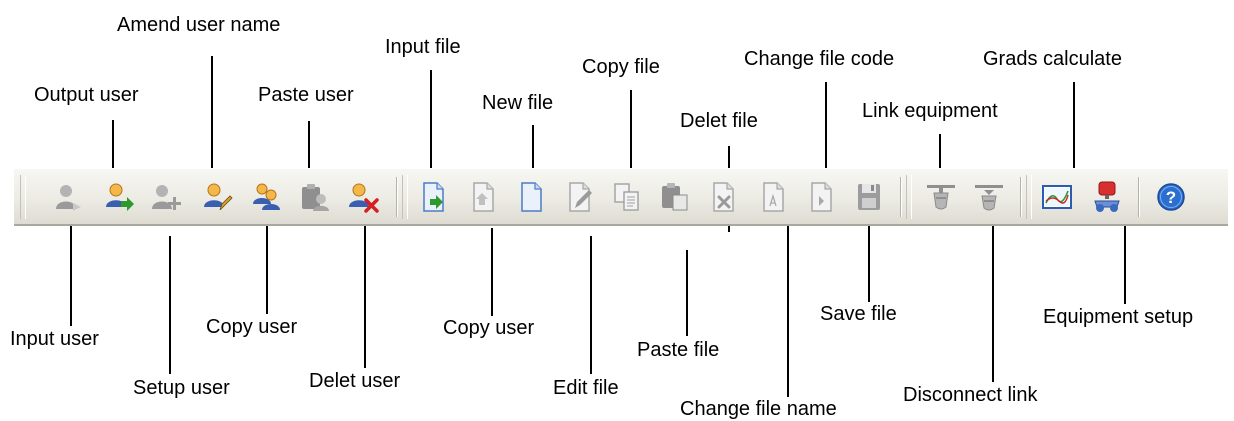 This screenshot has height=421, width=1234. Describe the element at coordinates (181, 388) in the screenshot. I see `callout-setup-user: Setup user` at that location.